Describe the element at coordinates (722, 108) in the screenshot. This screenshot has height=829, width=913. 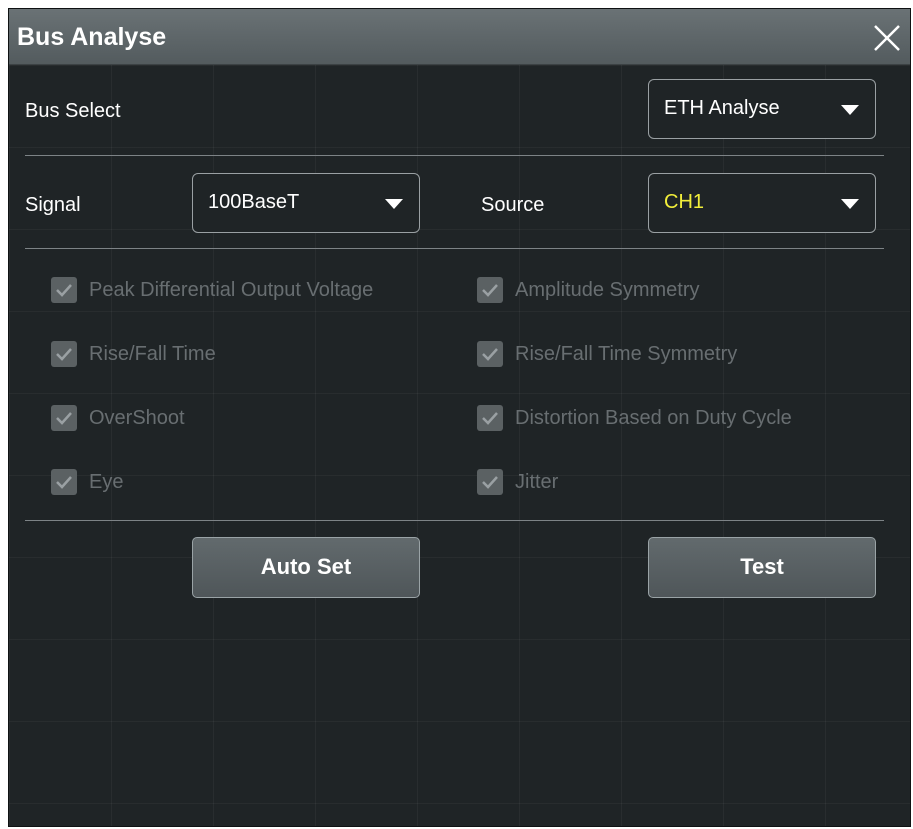
I see `bus-select-value: ETH Analyse` at that location.